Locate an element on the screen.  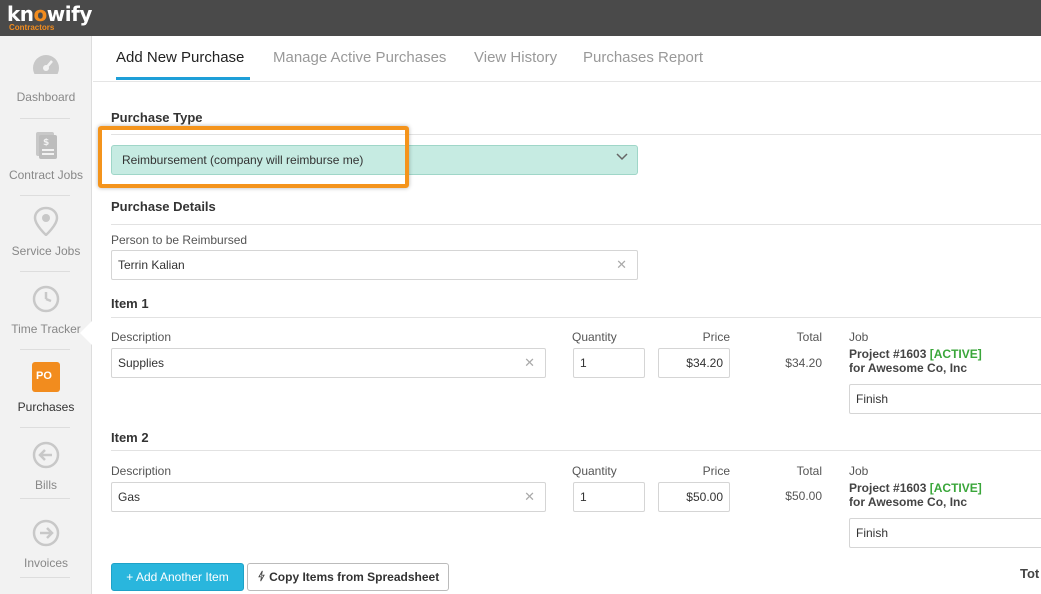
sidebar-item-bills: Bills is located at coordinates (46, 468).